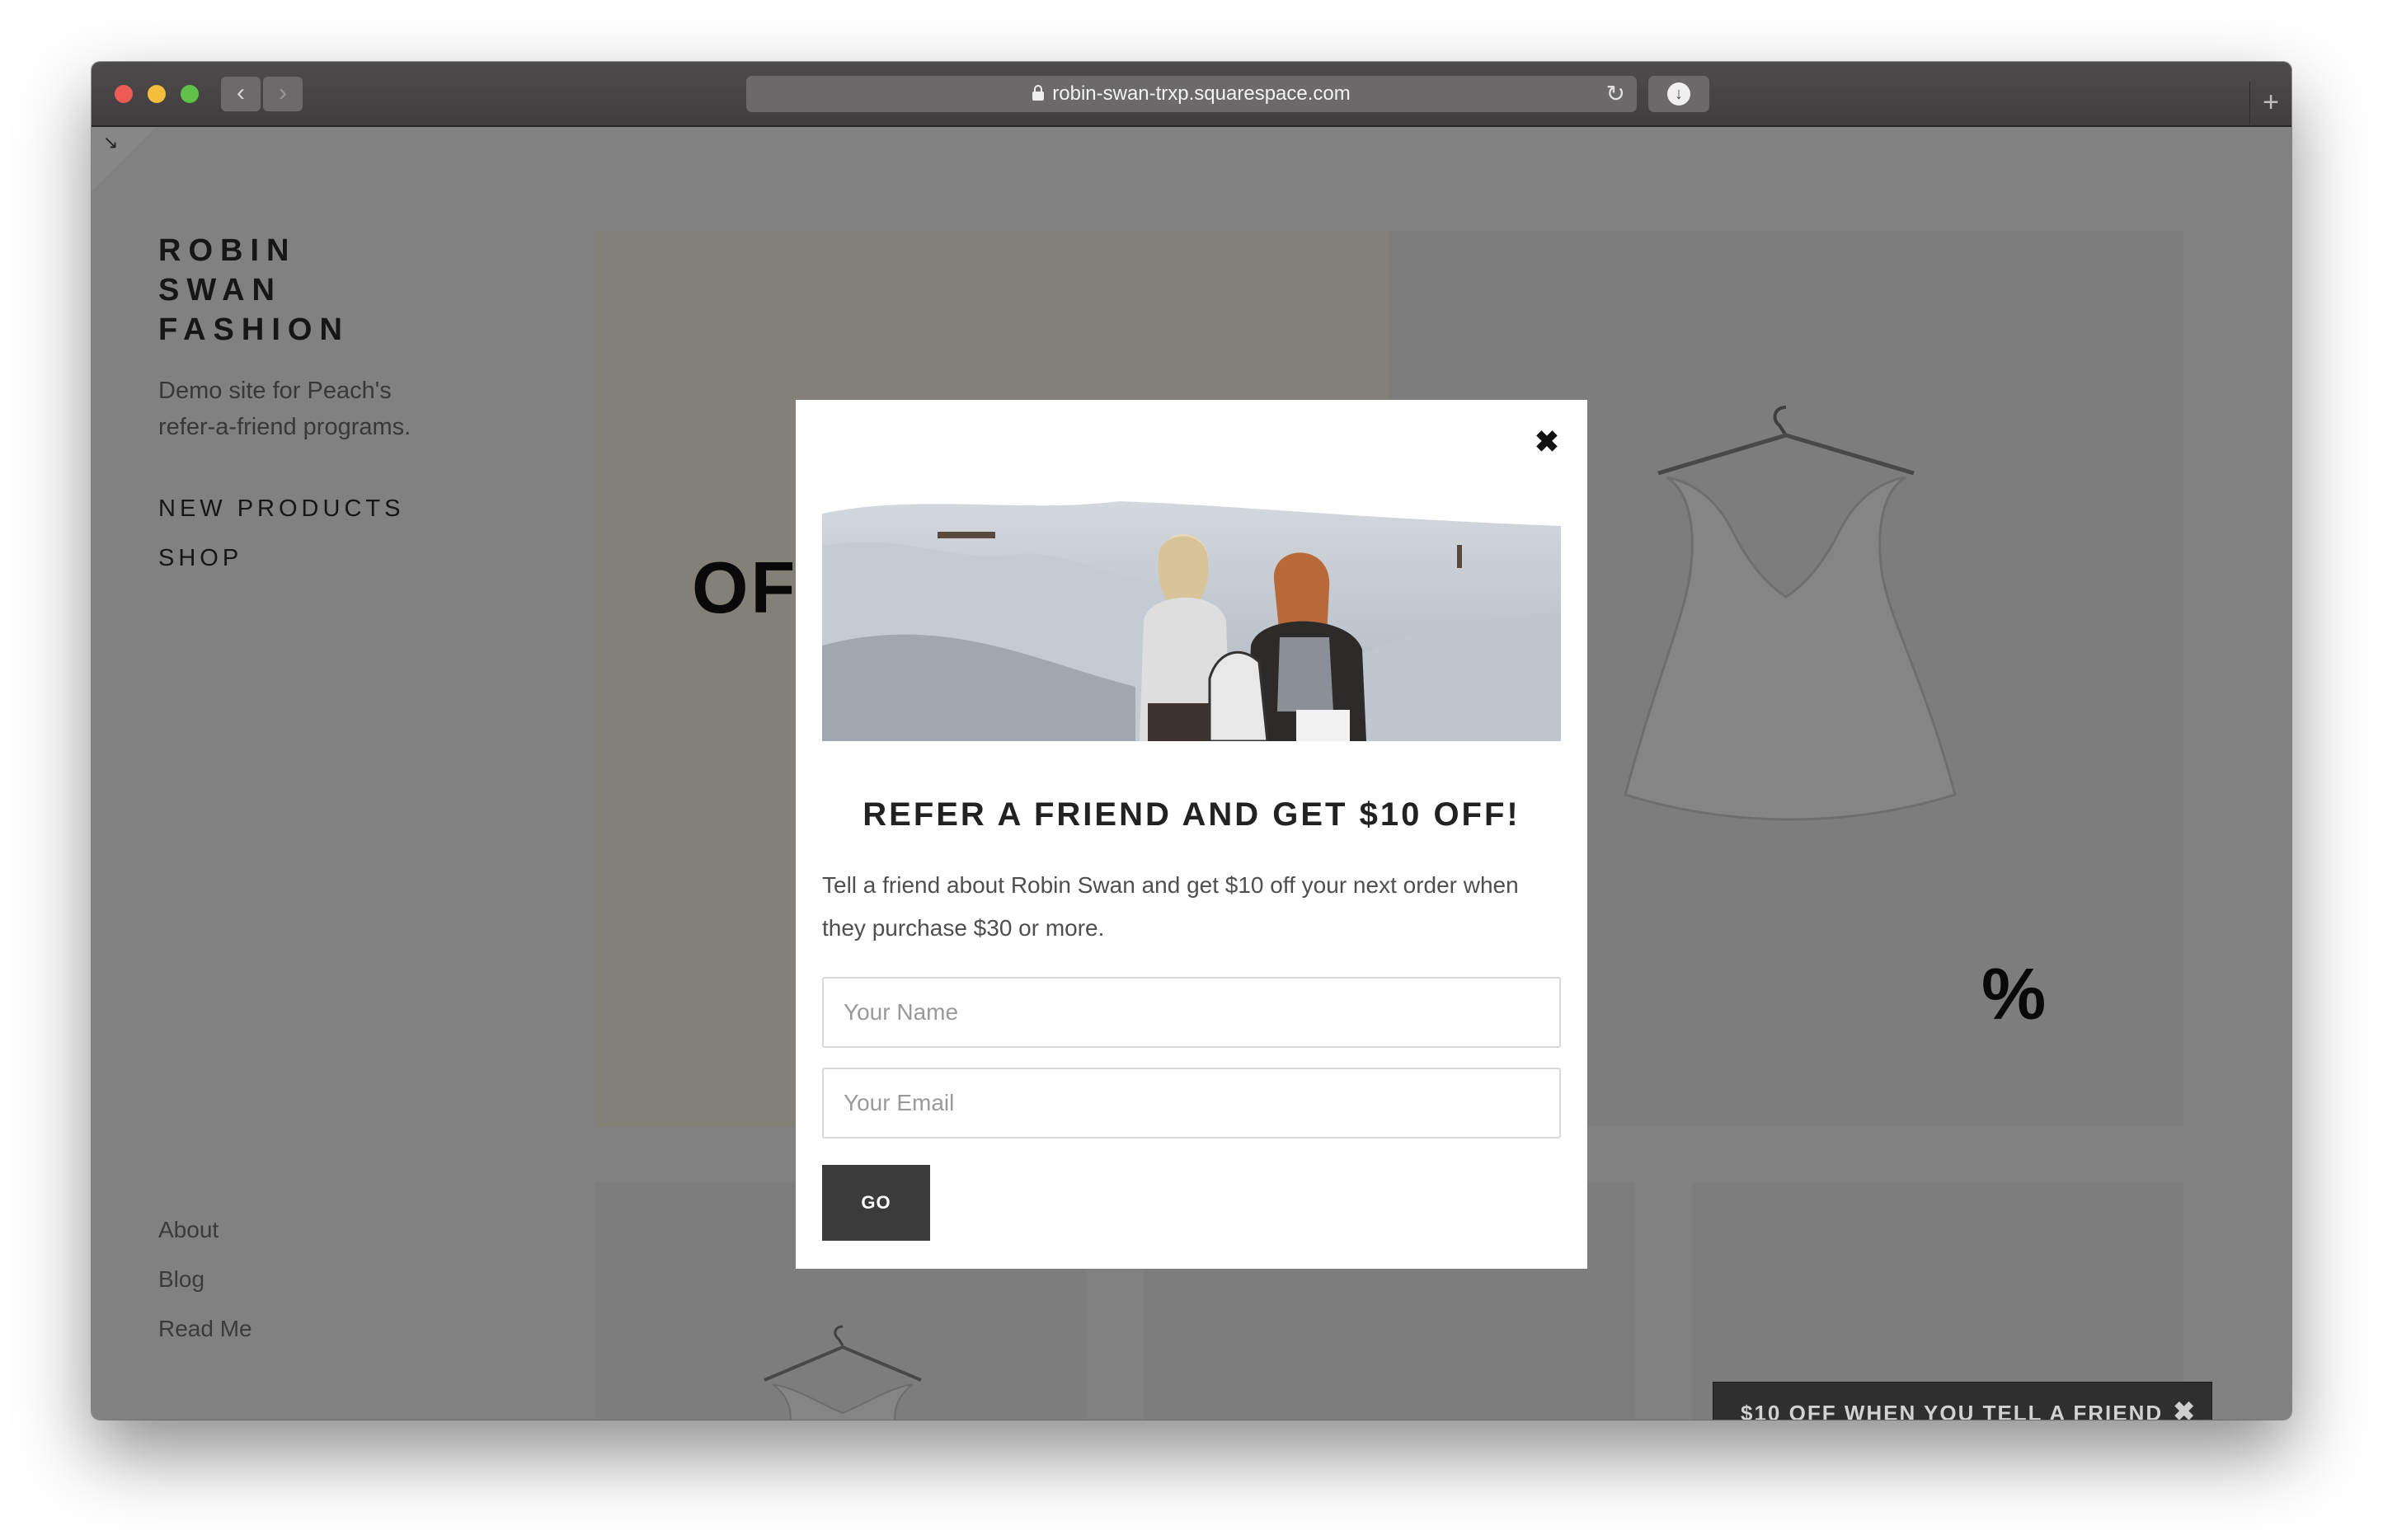 The image size is (2383, 1540). I want to click on chevron-left-icon: ‹, so click(241, 93).